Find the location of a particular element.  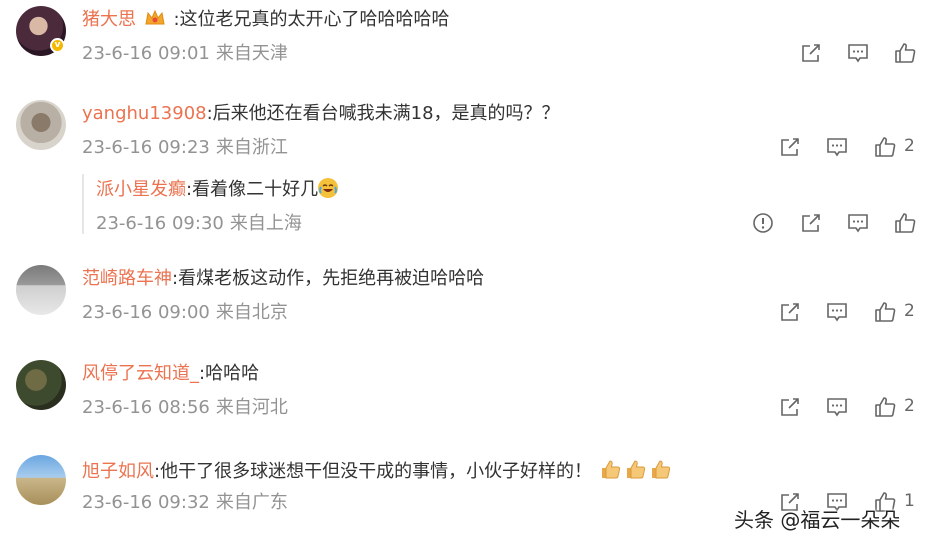

comment-text: :这位老兄真的太开心了哈哈哈哈哈 is located at coordinates (311, 19).